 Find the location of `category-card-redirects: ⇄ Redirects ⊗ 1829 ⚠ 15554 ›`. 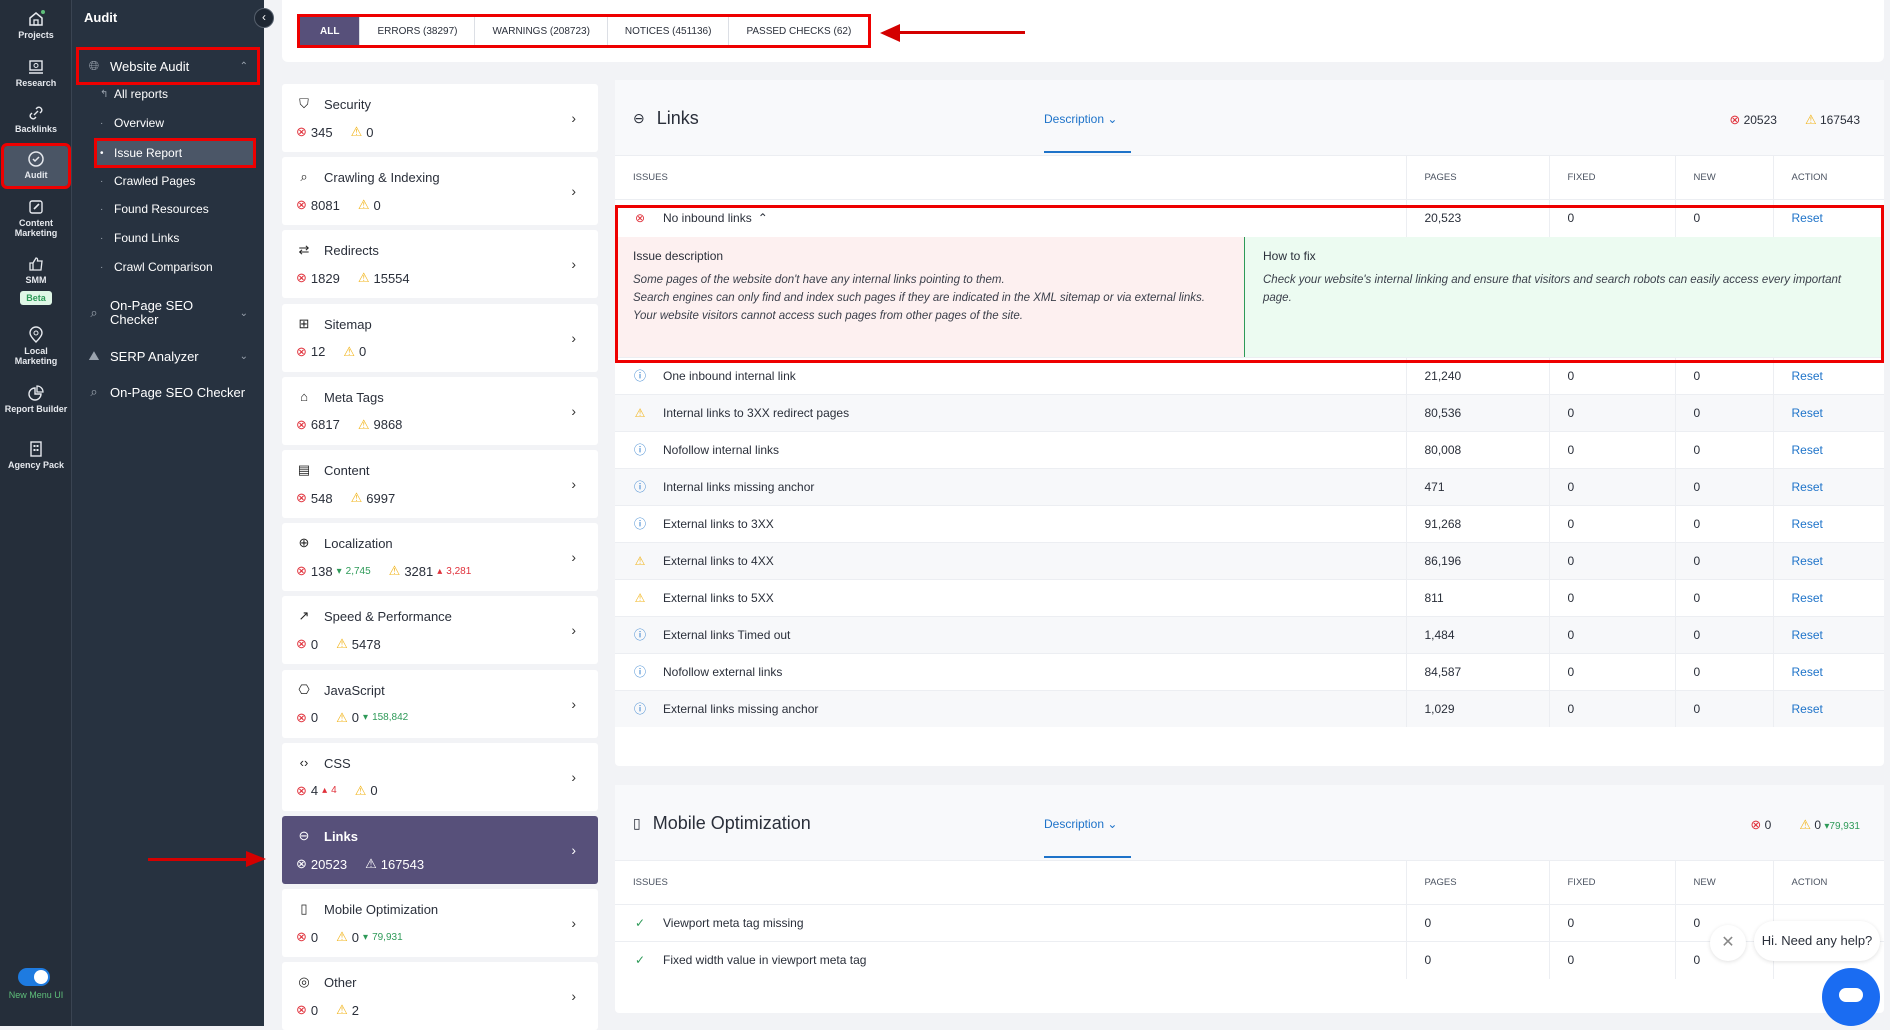

category-card-redirects: ⇄ Redirects ⊗ 1829 ⚠ 15554 › is located at coordinates (440, 264).